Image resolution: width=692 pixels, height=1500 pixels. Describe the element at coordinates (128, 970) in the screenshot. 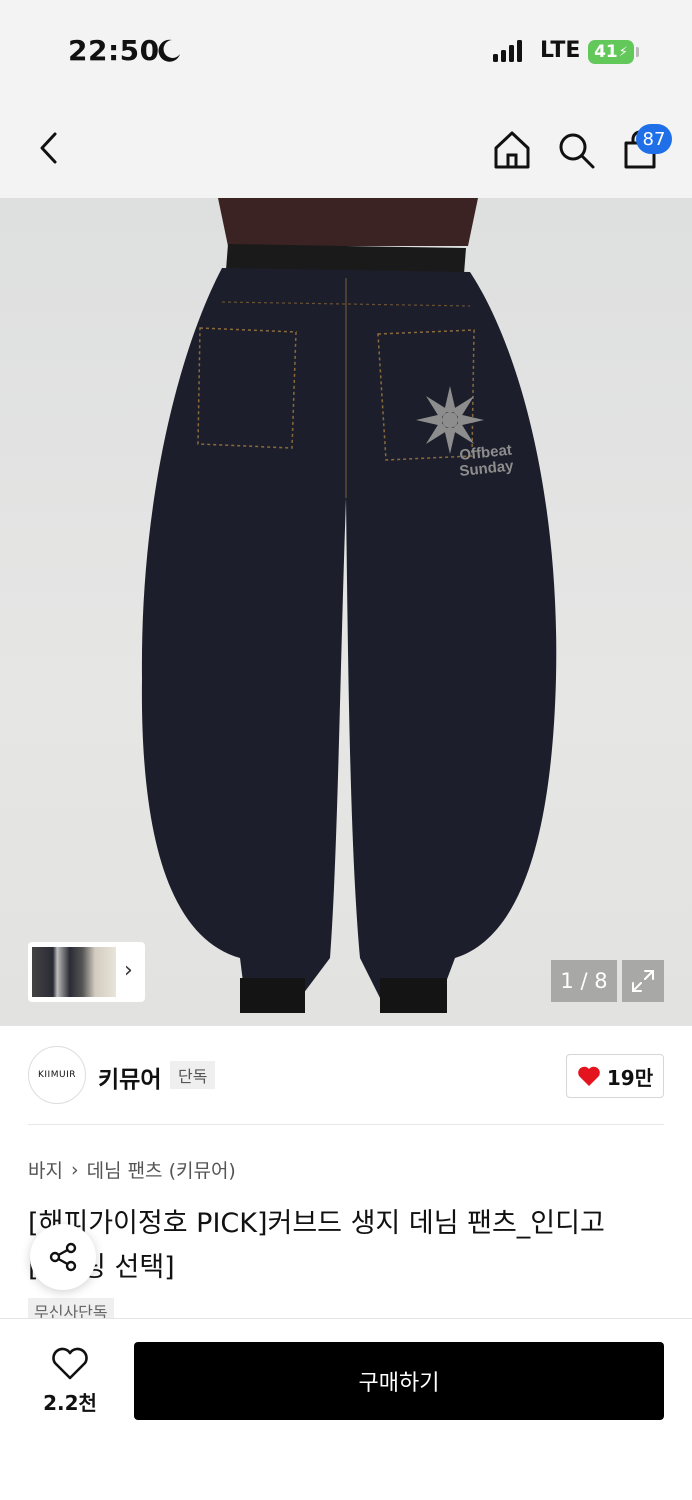

I see `thumbnail-next-icon: ›` at that location.